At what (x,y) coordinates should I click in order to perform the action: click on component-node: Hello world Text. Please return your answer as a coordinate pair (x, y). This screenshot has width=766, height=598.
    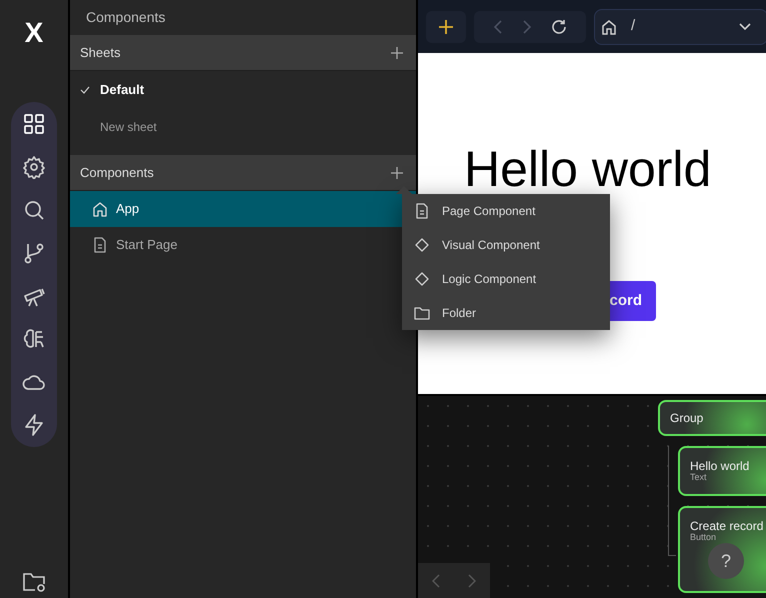
    Looking at the image, I should click on (722, 471).